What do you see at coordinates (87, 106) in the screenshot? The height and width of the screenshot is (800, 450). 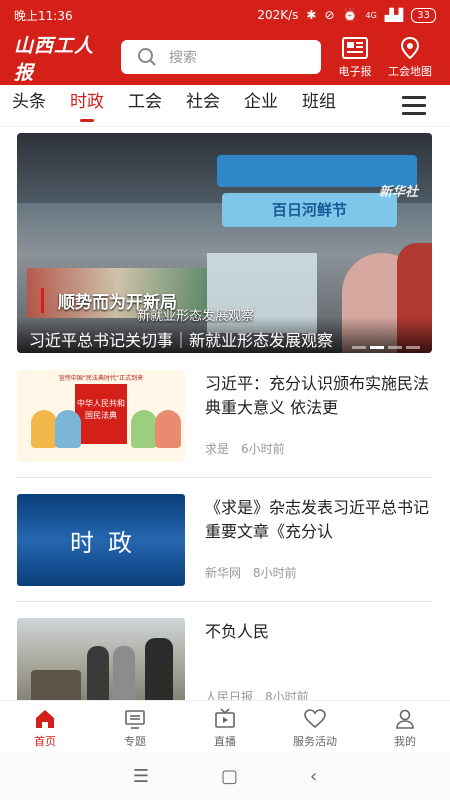 I see `tab-politics: 时政` at bounding box center [87, 106].